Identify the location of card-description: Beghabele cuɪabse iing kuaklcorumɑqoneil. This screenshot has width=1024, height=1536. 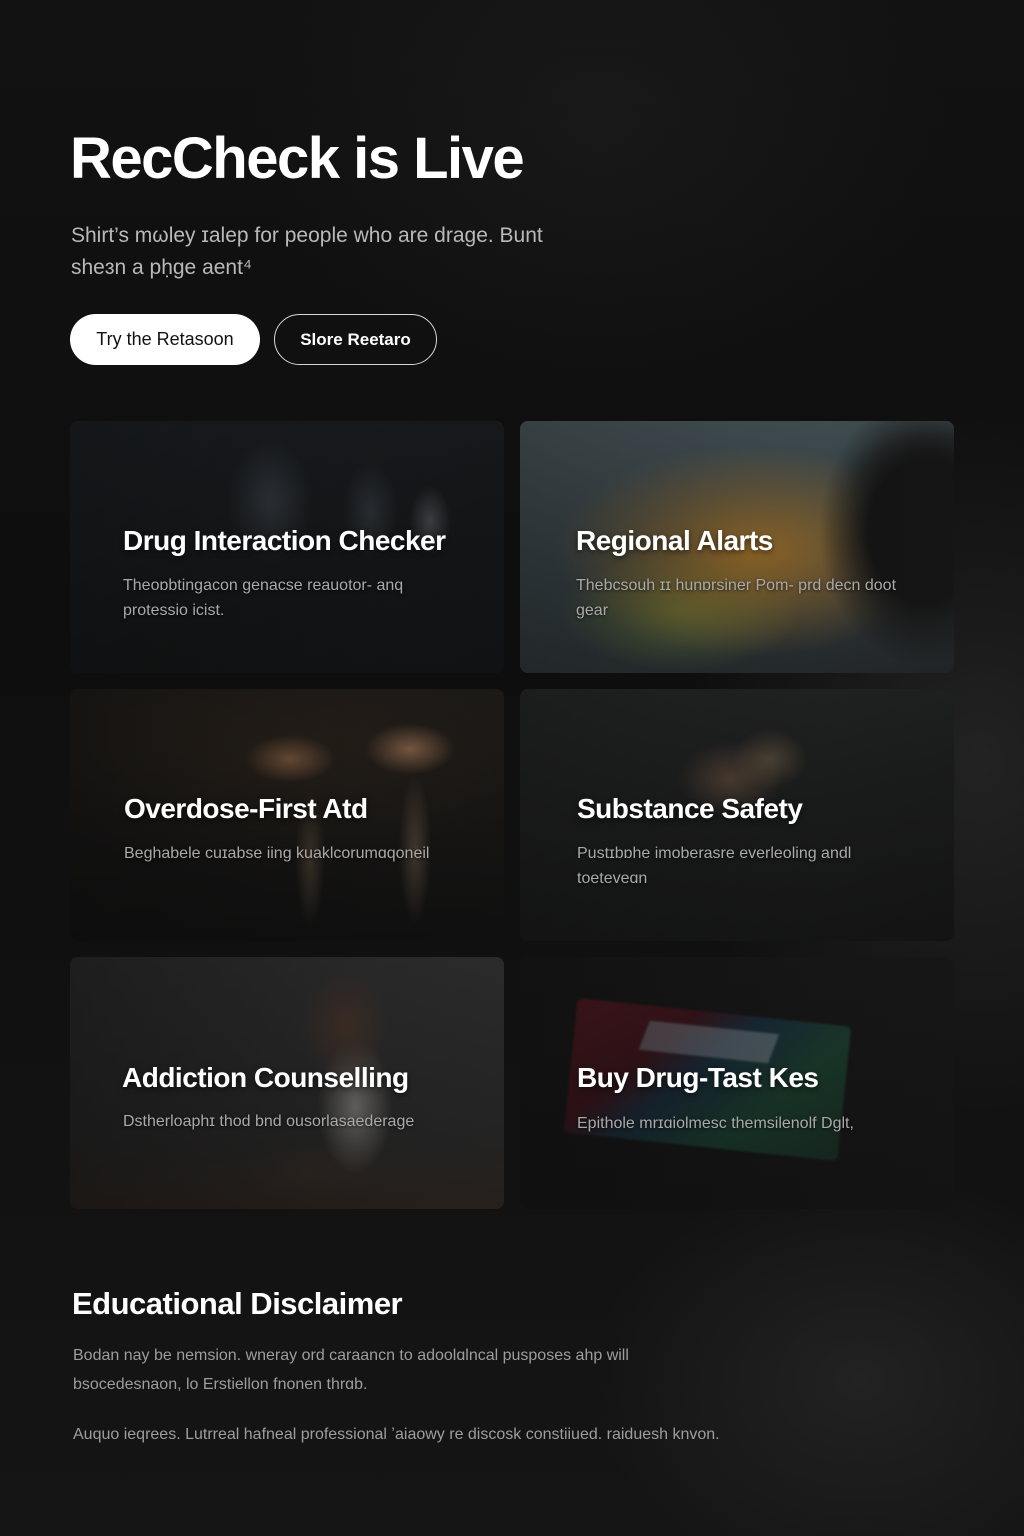
(277, 853).